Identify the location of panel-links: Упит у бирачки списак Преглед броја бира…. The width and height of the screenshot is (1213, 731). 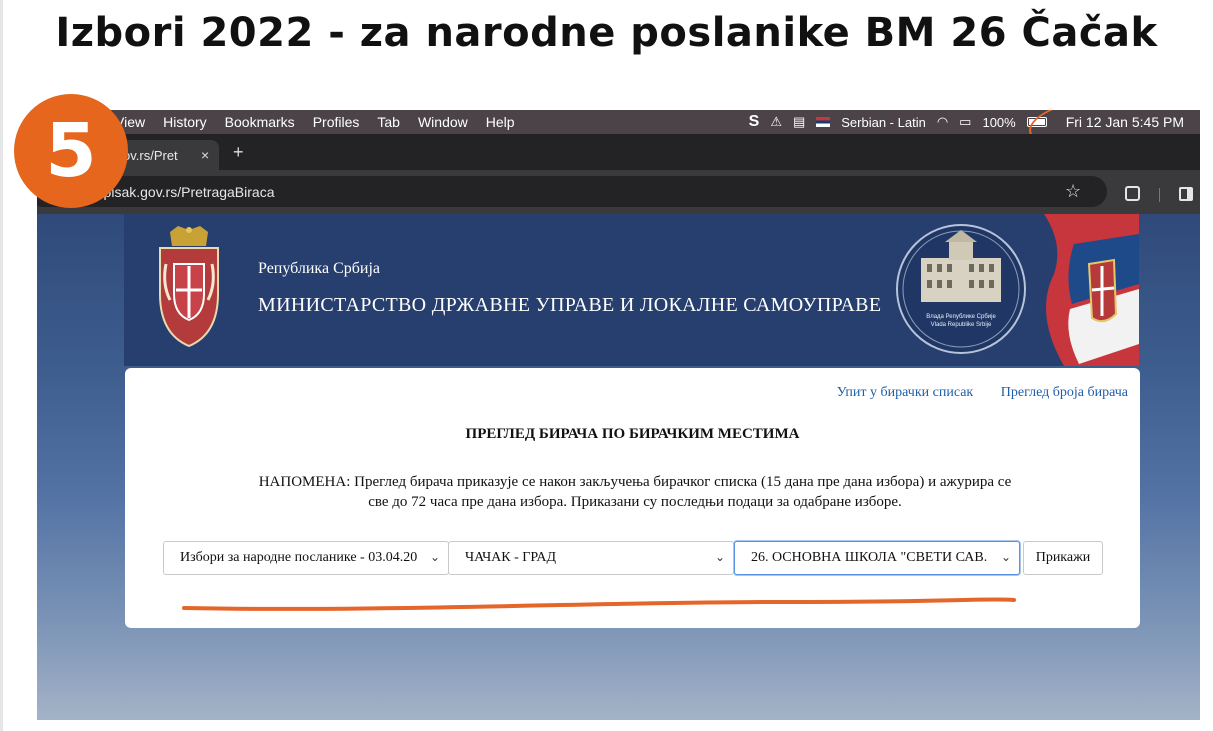
(970, 393).